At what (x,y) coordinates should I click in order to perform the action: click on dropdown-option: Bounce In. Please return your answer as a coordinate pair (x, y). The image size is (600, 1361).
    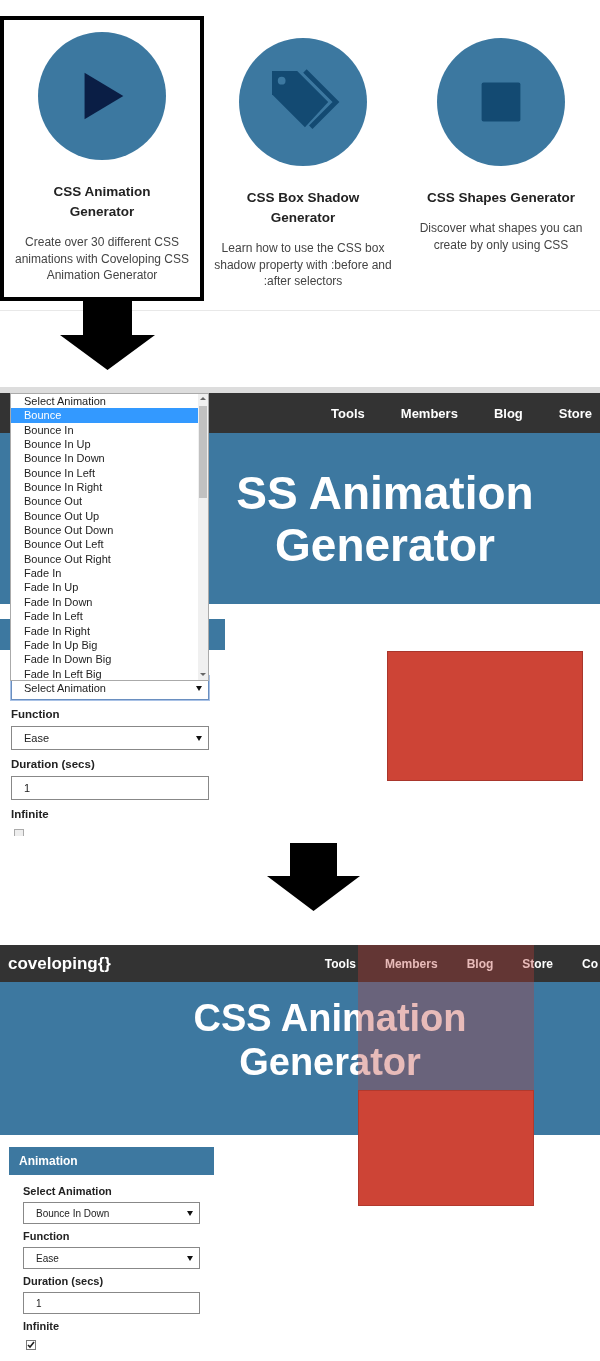
    Looking at the image, I should click on (104, 430).